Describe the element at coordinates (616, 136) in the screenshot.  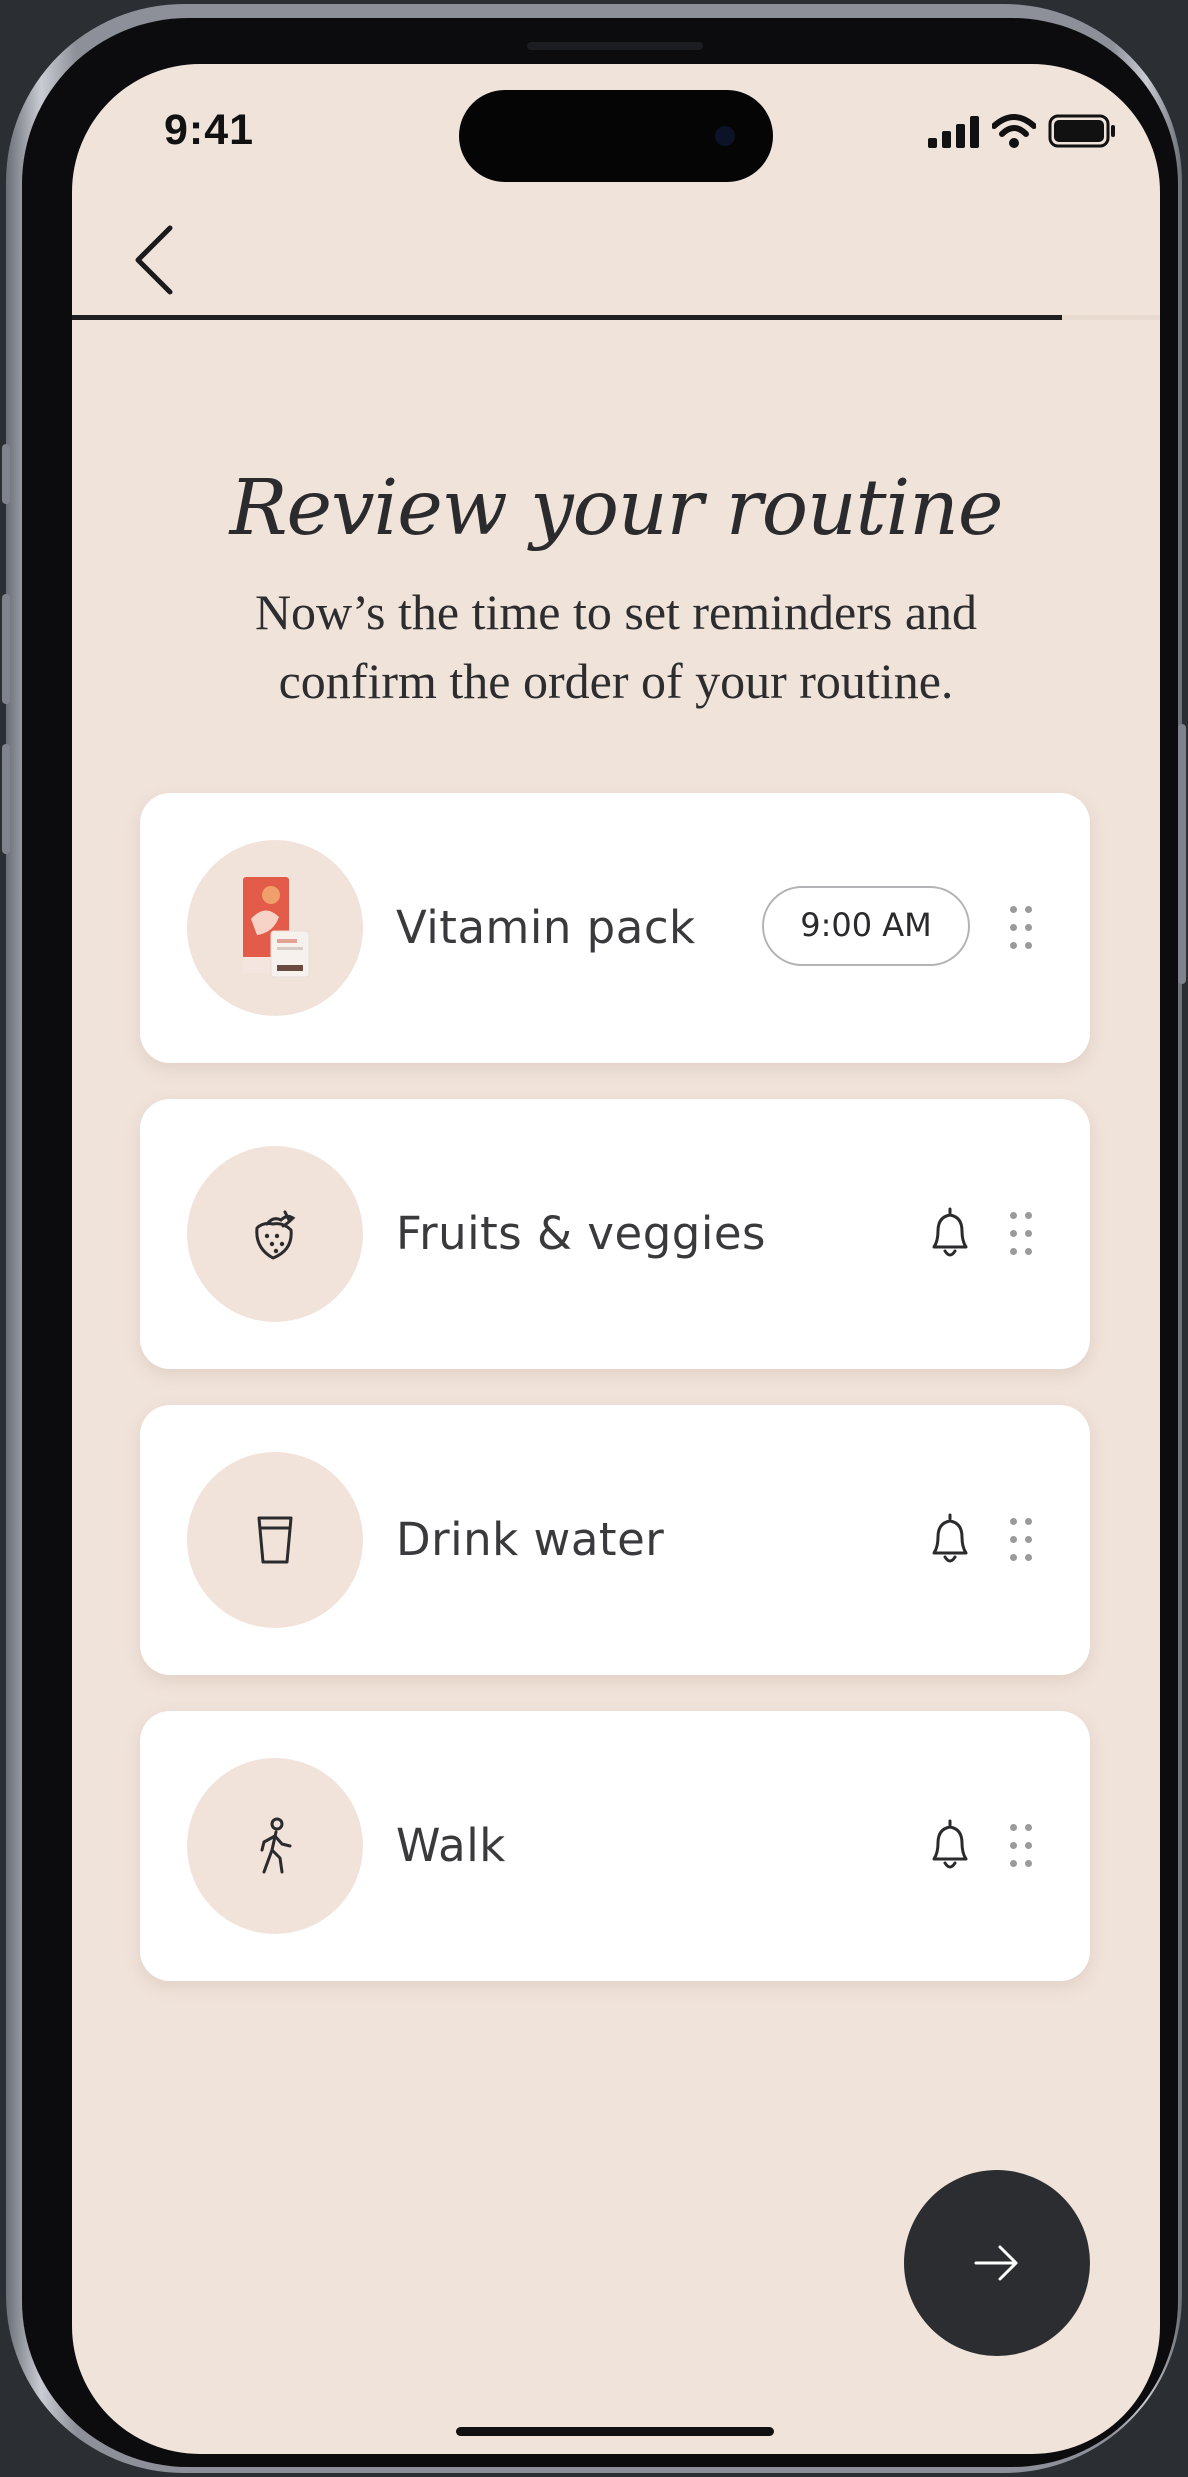
I see `dynamic-island` at that location.